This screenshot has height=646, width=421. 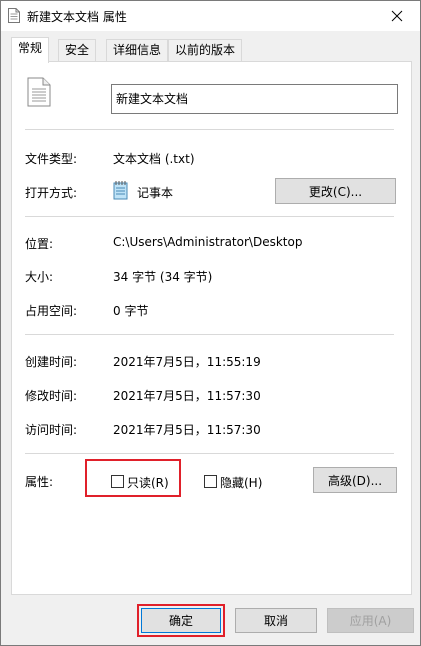 I want to click on created-value: 2021年7月5日，11:55:19, so click(x=187, y=362).